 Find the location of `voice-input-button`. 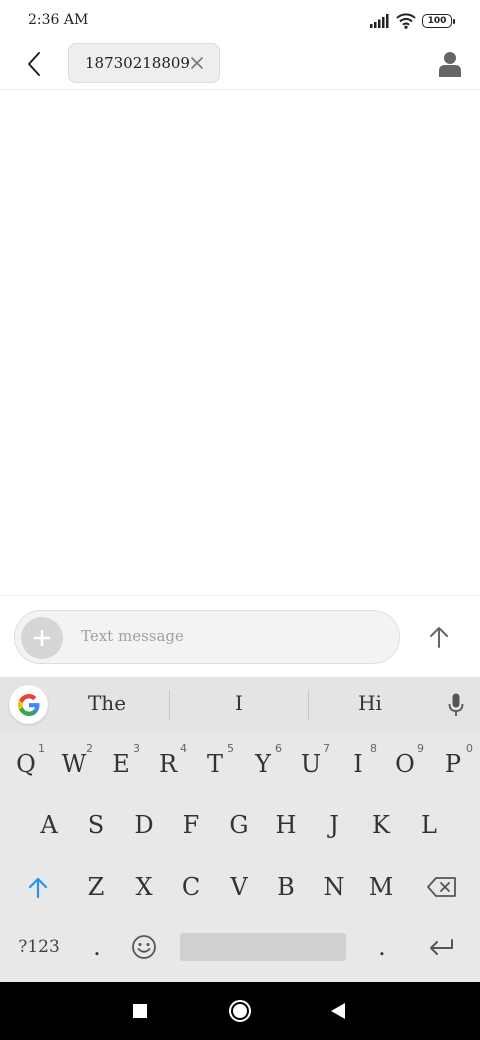

voice-input-button is located at coordinates (456, 705).